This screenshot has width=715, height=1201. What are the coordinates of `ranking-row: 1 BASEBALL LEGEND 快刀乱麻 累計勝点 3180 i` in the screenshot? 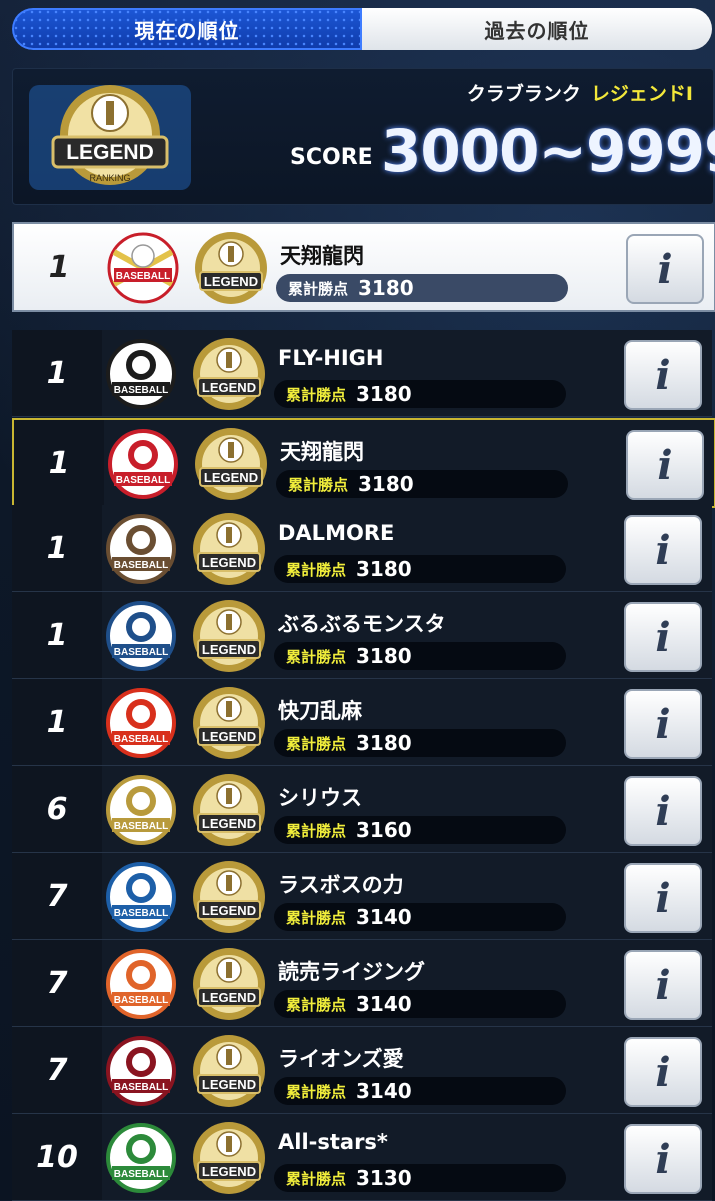 It's located at (362, 722).